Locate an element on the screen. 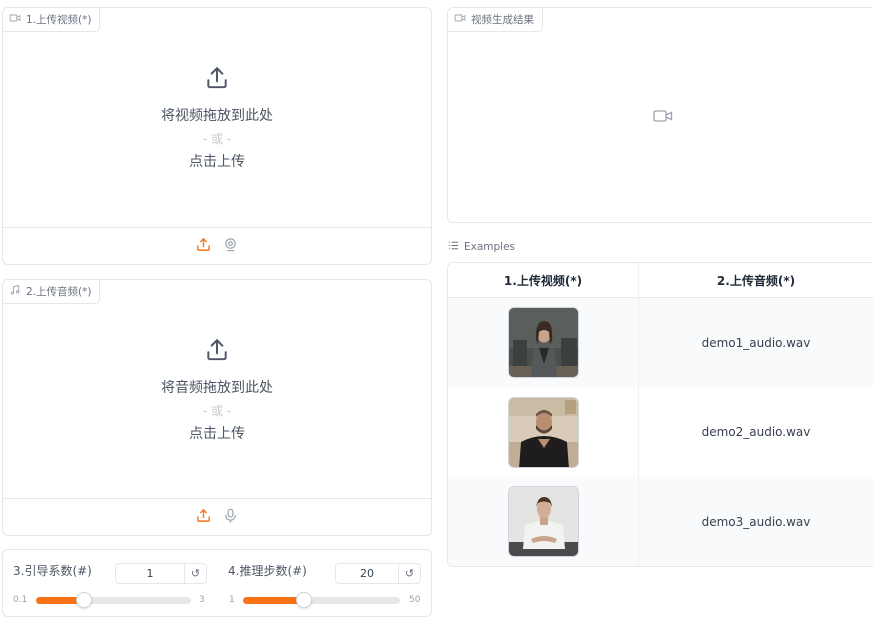 Image resolution: width=873 pixels, height=629 pixels. example-row: demo3_audio.wav is located at coordinates (660, 521).